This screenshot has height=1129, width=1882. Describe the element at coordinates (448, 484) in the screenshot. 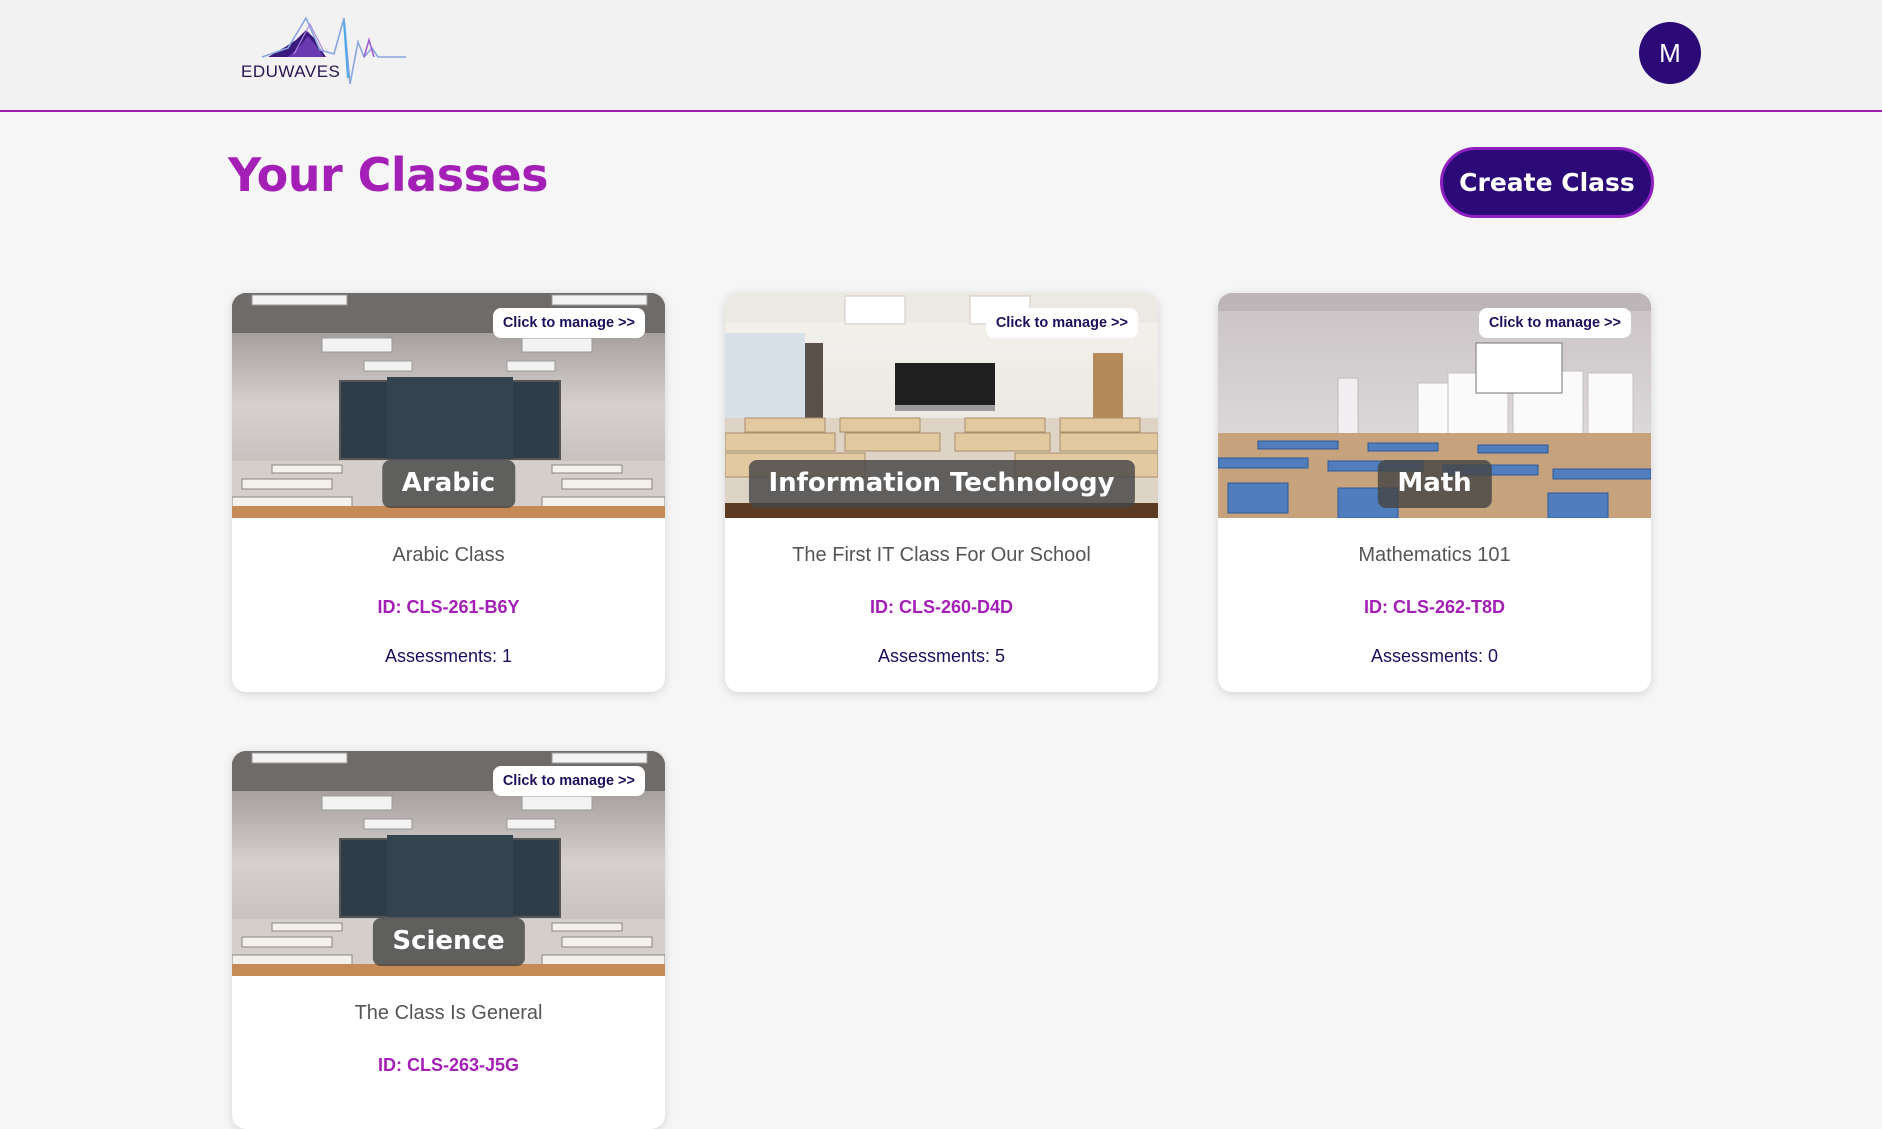

I see `subject-label: Arabic` at that location.